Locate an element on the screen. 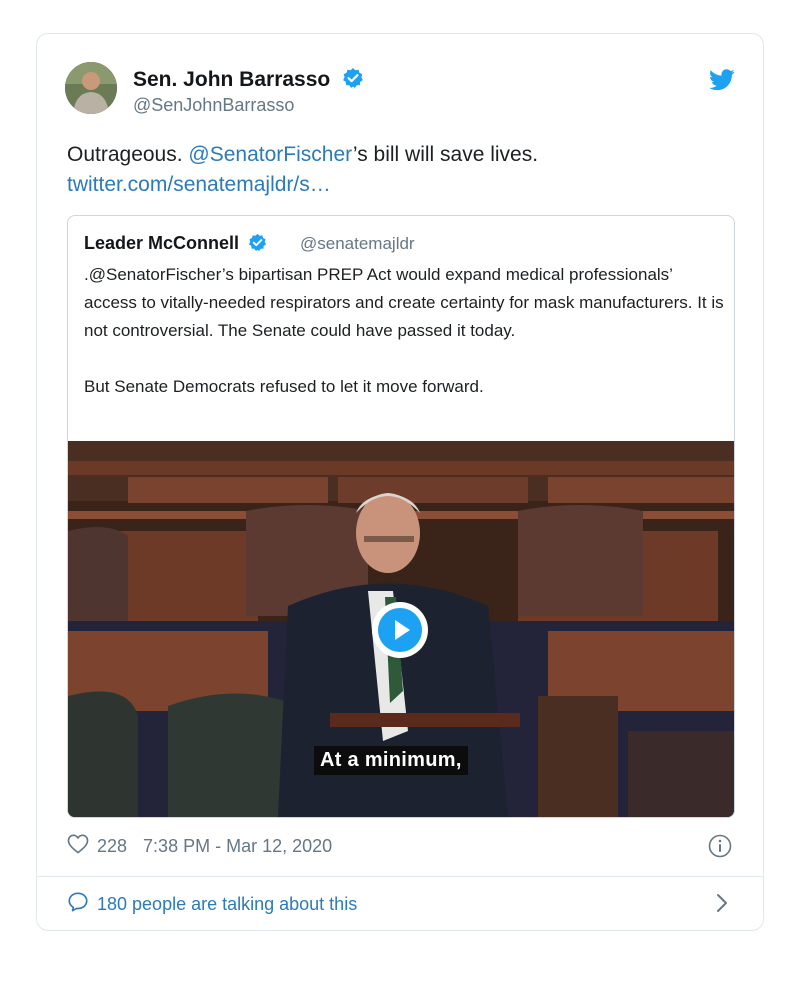  author-name-row: Sen. John Barrasso is located at coordinates (248, 81).